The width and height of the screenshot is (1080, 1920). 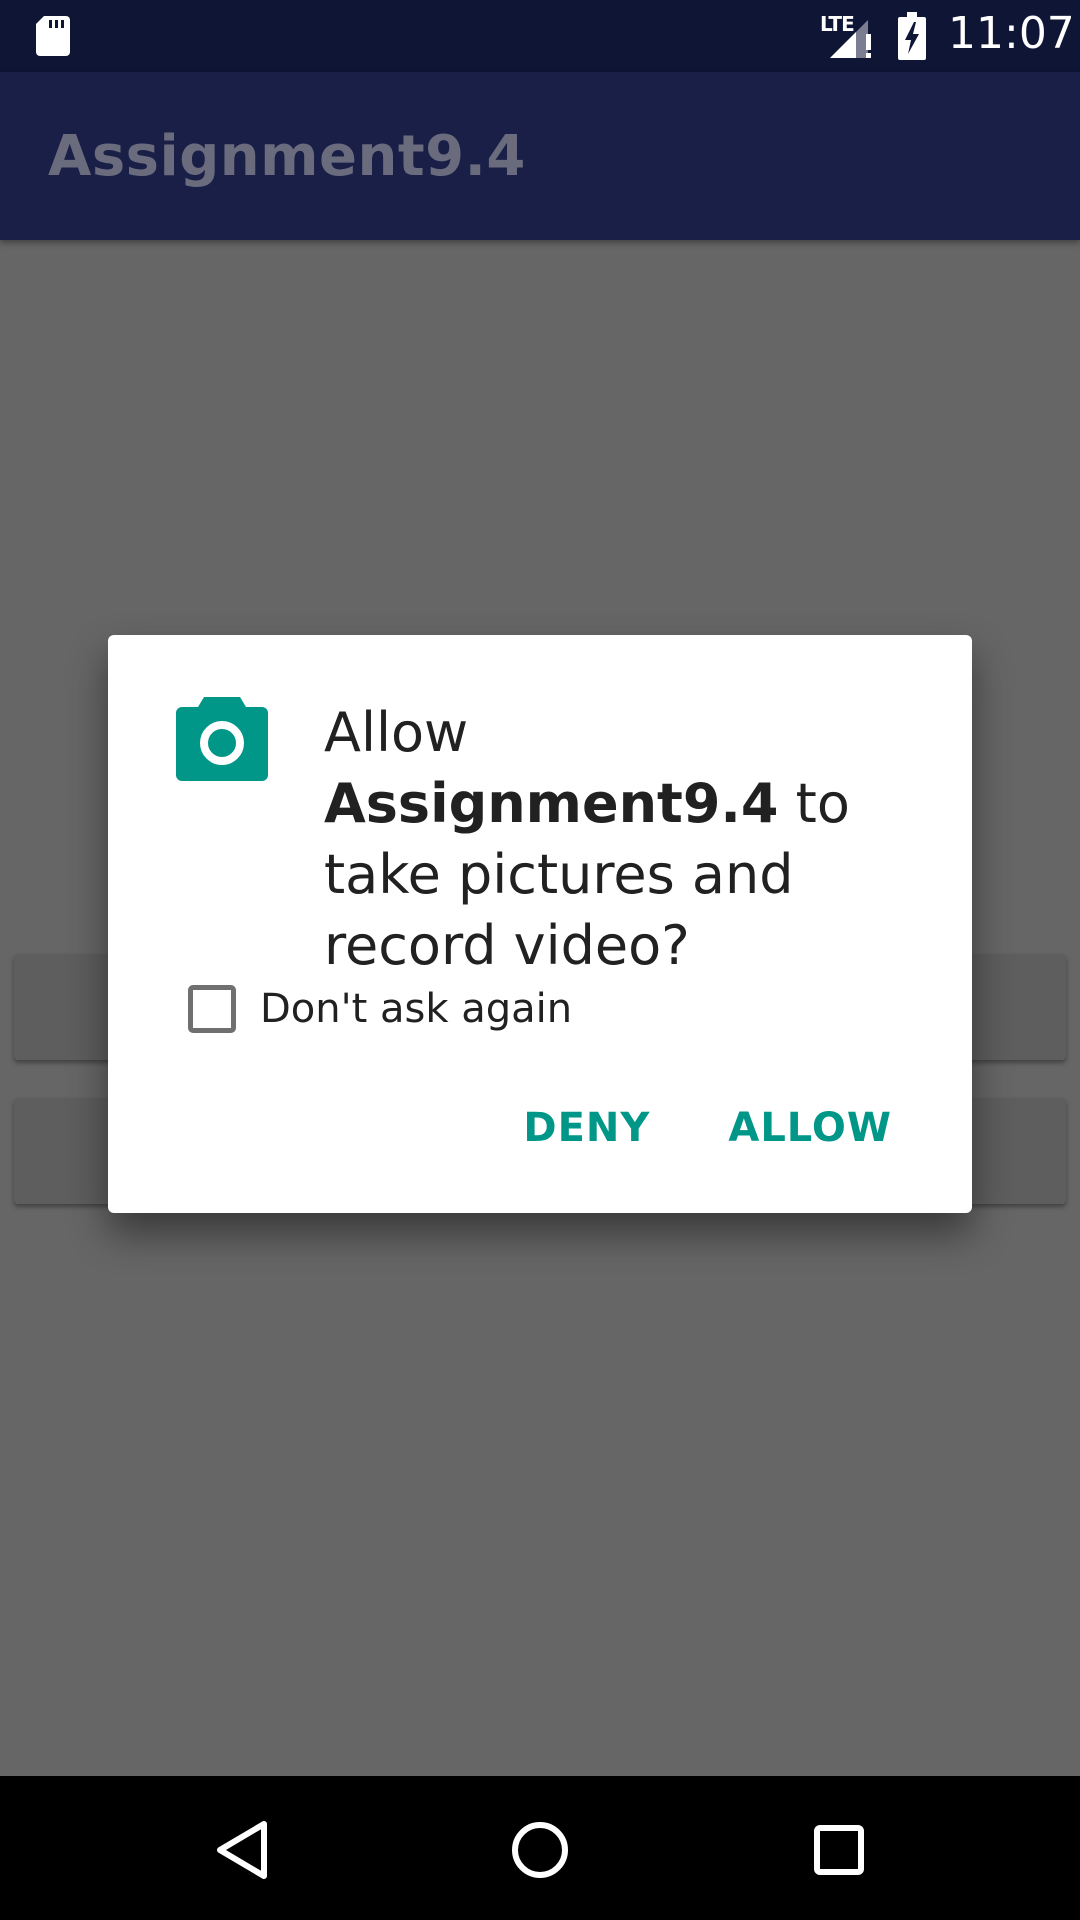 I want to click on allow-button: ALLOW, so click(x=810, y=1128).